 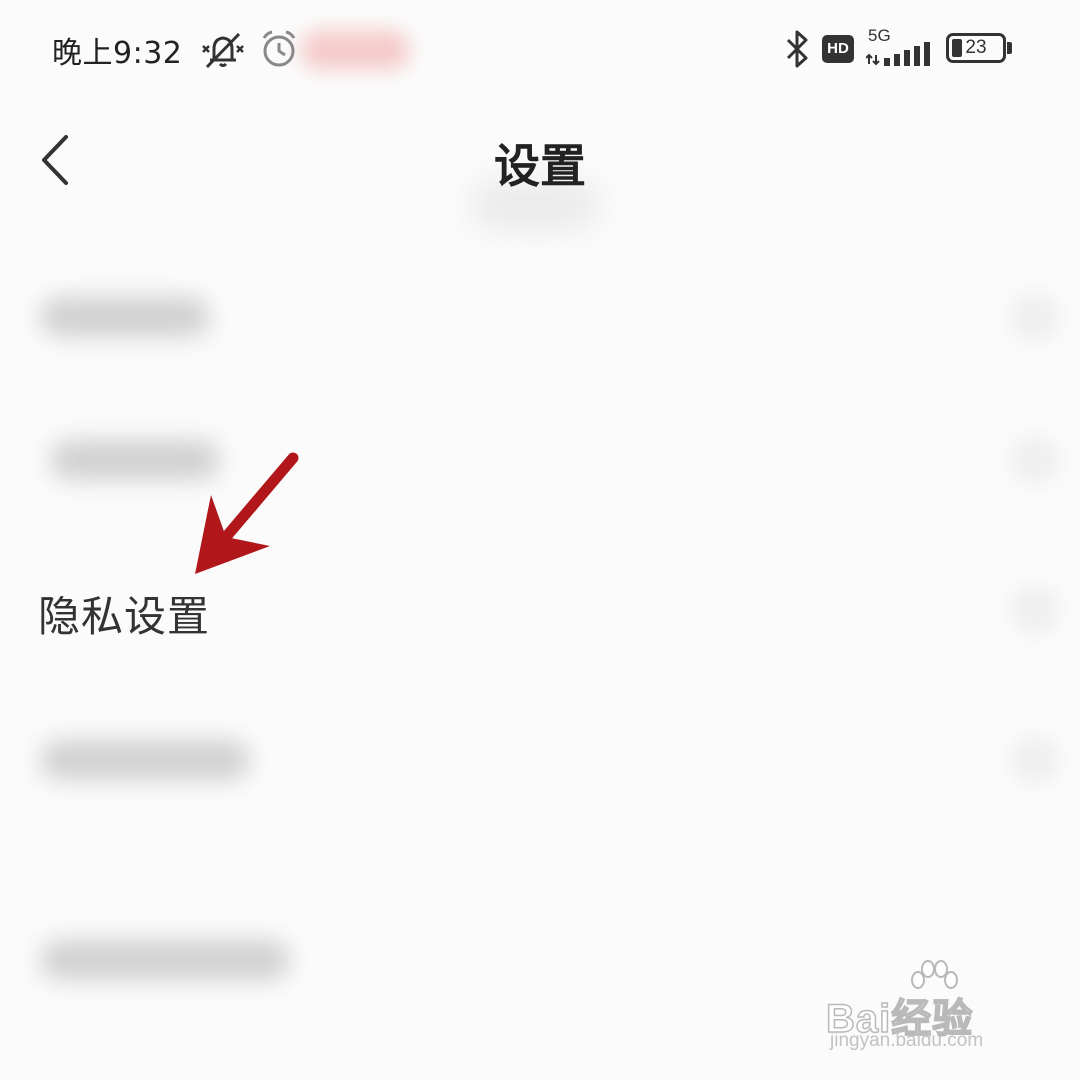 What do you see at coordinates (355, 50) in the screenshot?
I see `notification-blur` at bounding box center [355, 50].